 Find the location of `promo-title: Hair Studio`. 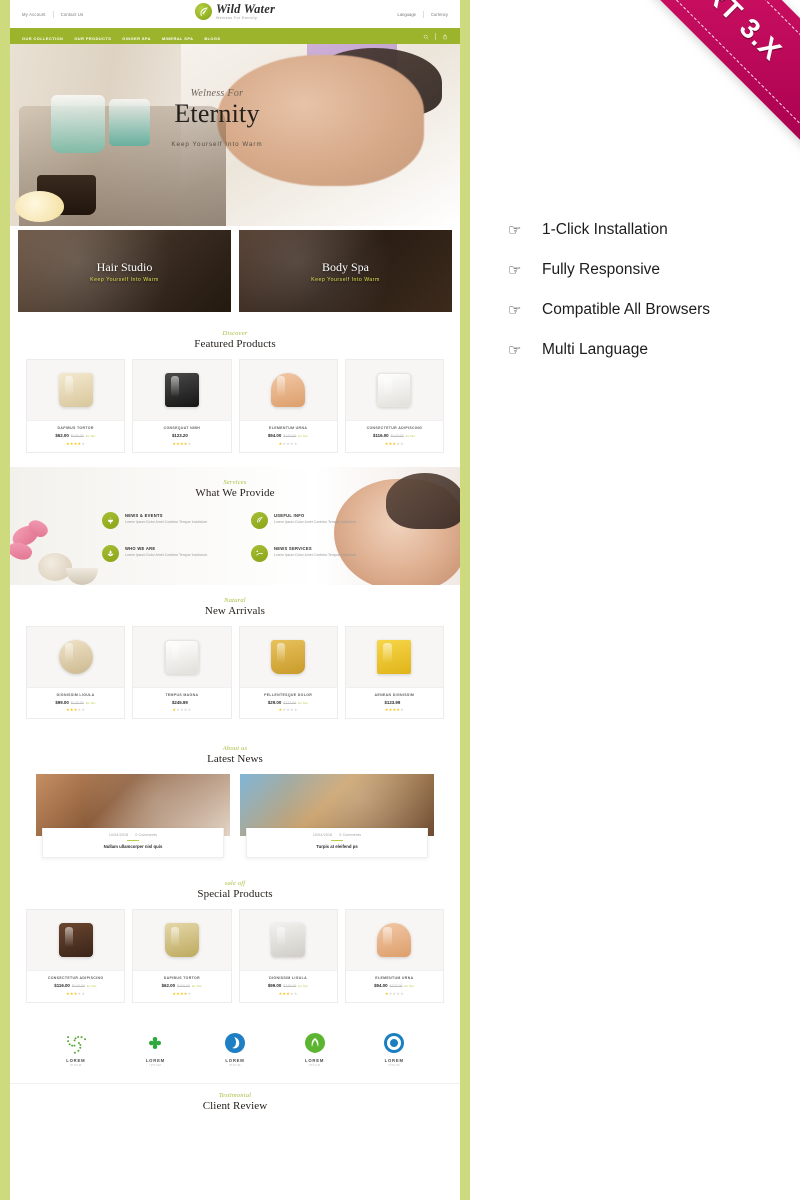

promo-title: Hair Studio is located at coordinates (124, 266).